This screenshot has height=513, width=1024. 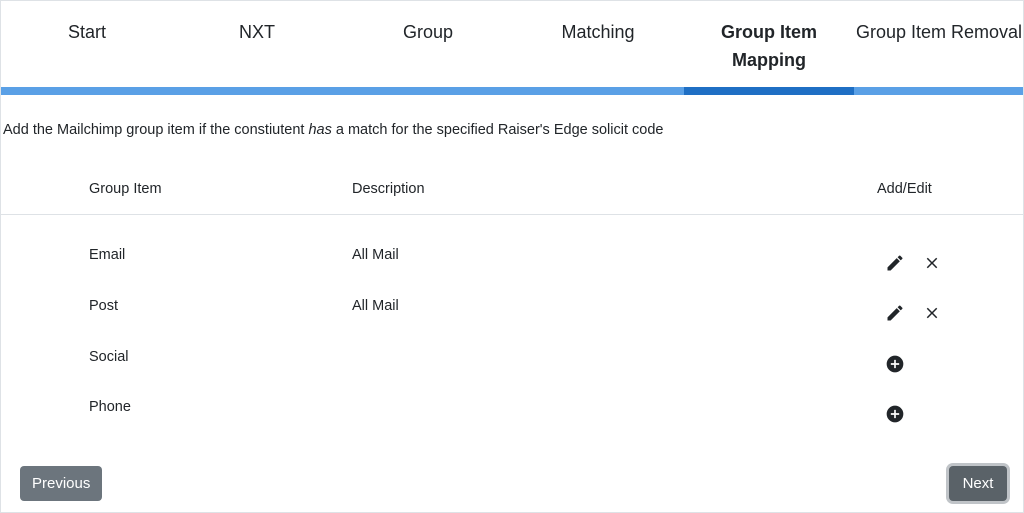 I want to click on step-label: Matching, so click(x=598, y=32).